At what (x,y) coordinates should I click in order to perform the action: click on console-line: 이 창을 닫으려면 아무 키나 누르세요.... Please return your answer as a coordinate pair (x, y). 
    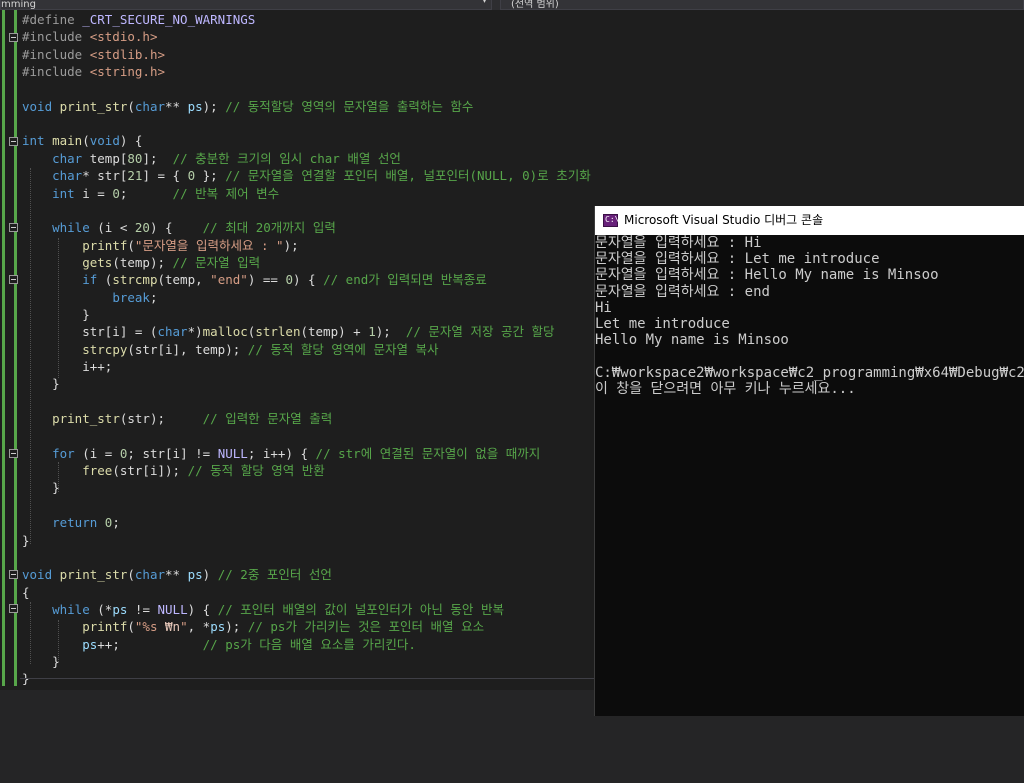
    Looking at the image, I should click on (725, 388).